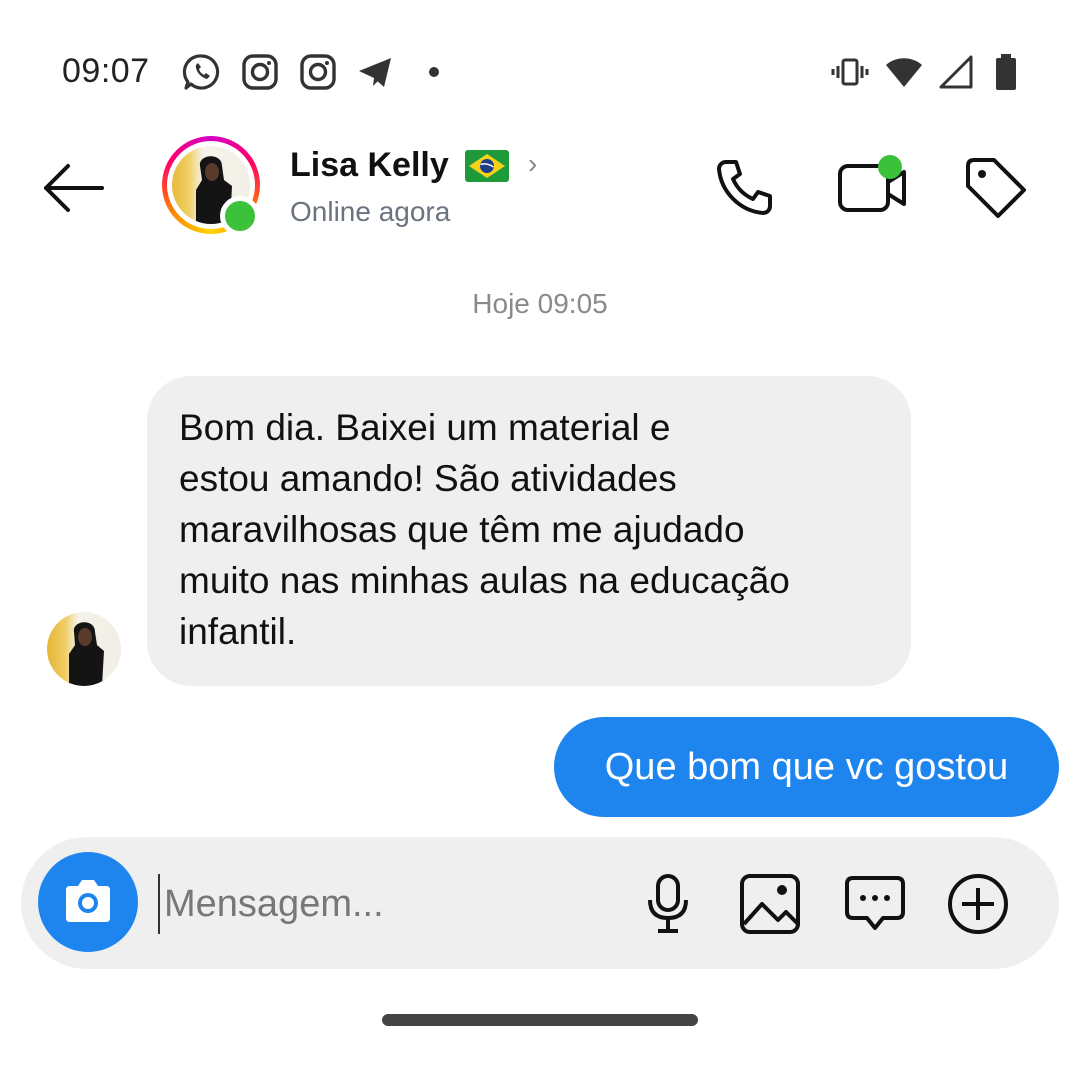  What do you see at coordinates (744, 188) in the screenshot?
I see `phone-icon` at bounding box center [744, 188].